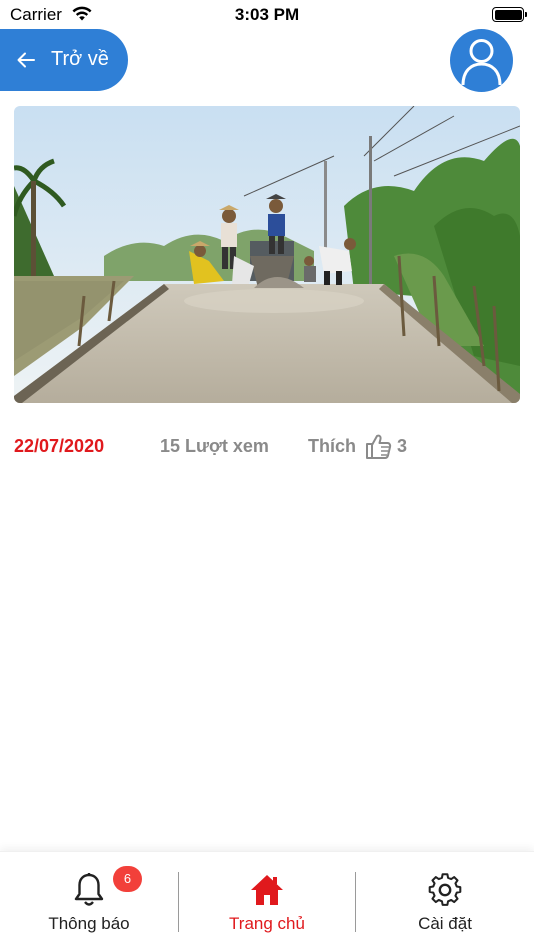 The image size is (534, 950). I want to click on user-icon, so click(481, 62).